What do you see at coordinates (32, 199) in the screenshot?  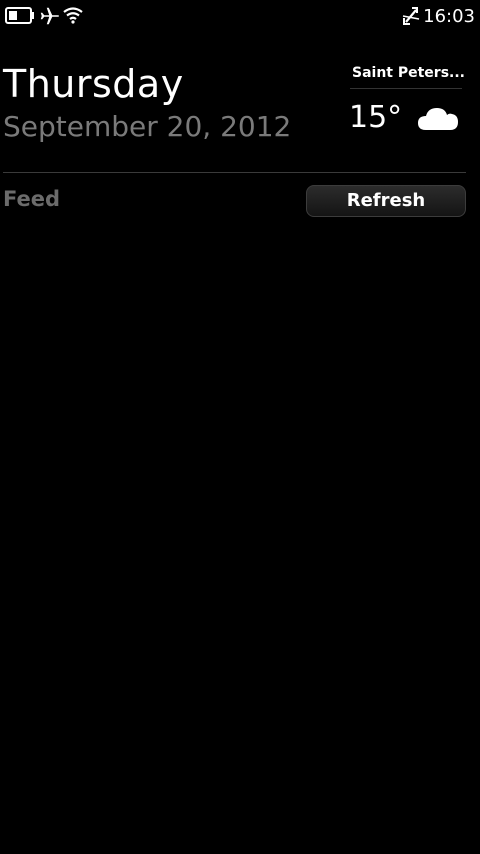 I see `feed-label: Feed` at bounding box center [32, 199].